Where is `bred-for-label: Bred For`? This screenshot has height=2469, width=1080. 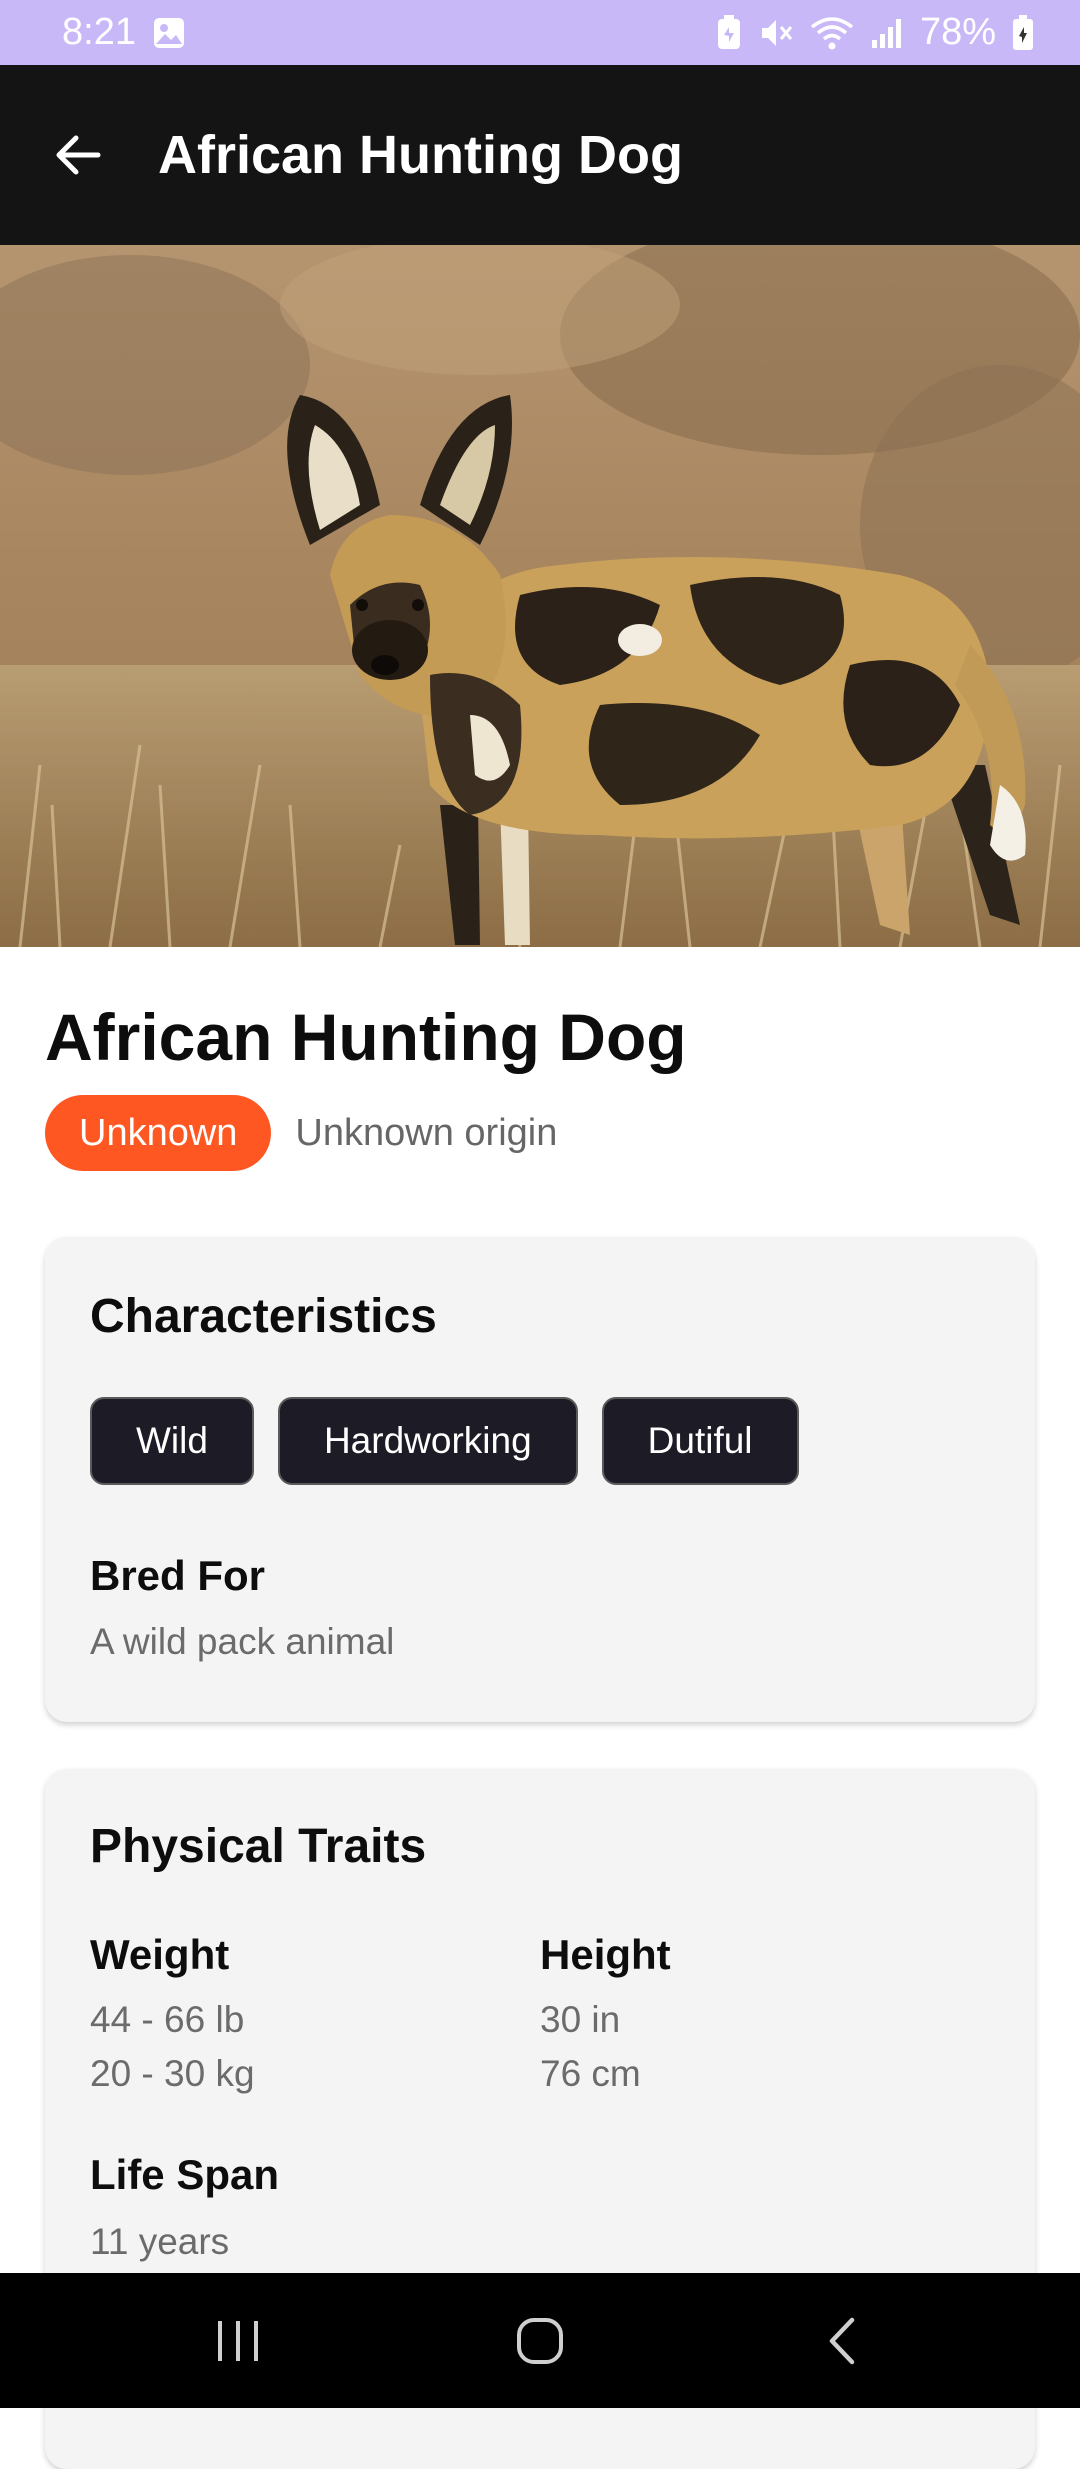 bred-for-label: Bred For is located at coordinates (178, 1575).